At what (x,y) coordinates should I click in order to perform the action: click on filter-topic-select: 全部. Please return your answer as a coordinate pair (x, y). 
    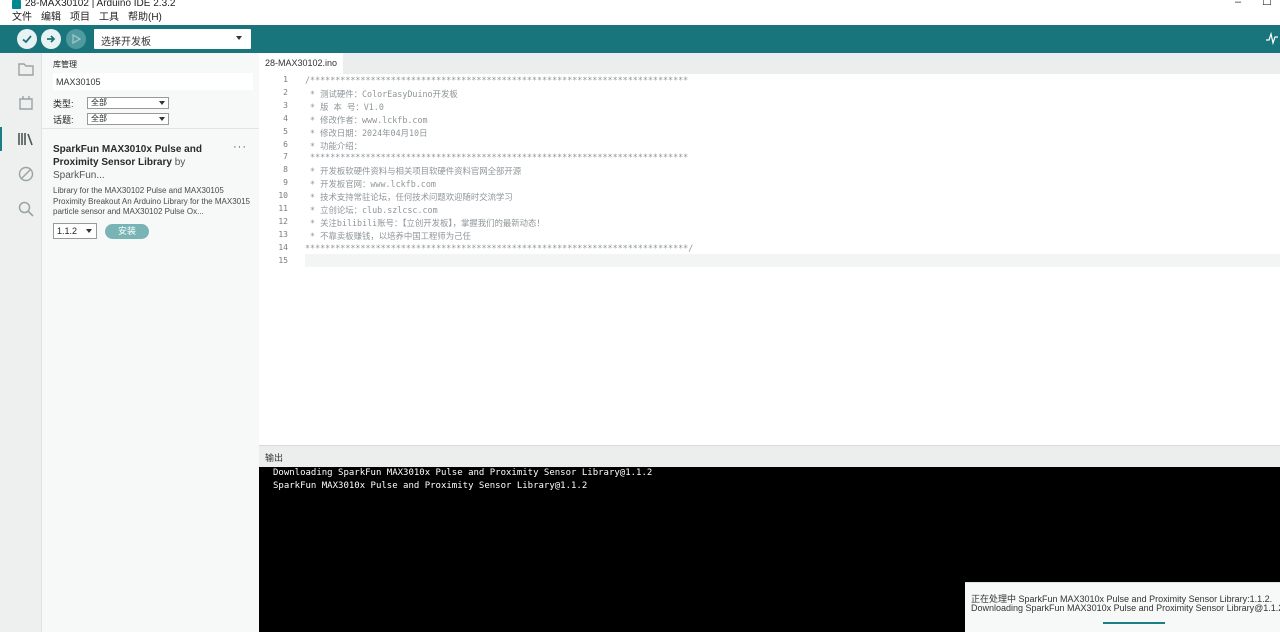
    Looking at the image, I should click on (128, 119).